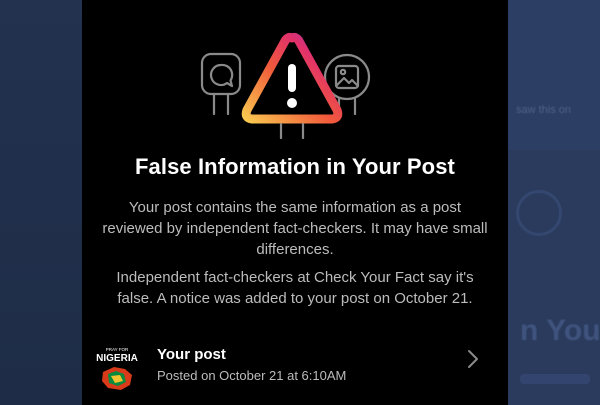 The image size is (600, 405). I want to click on background-app-left, so click(41, 202).